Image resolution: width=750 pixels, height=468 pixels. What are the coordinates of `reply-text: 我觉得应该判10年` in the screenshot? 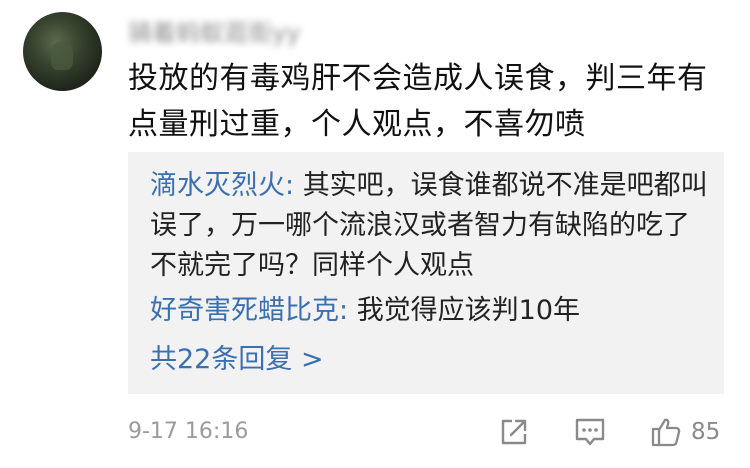 It's located at (468, 310).